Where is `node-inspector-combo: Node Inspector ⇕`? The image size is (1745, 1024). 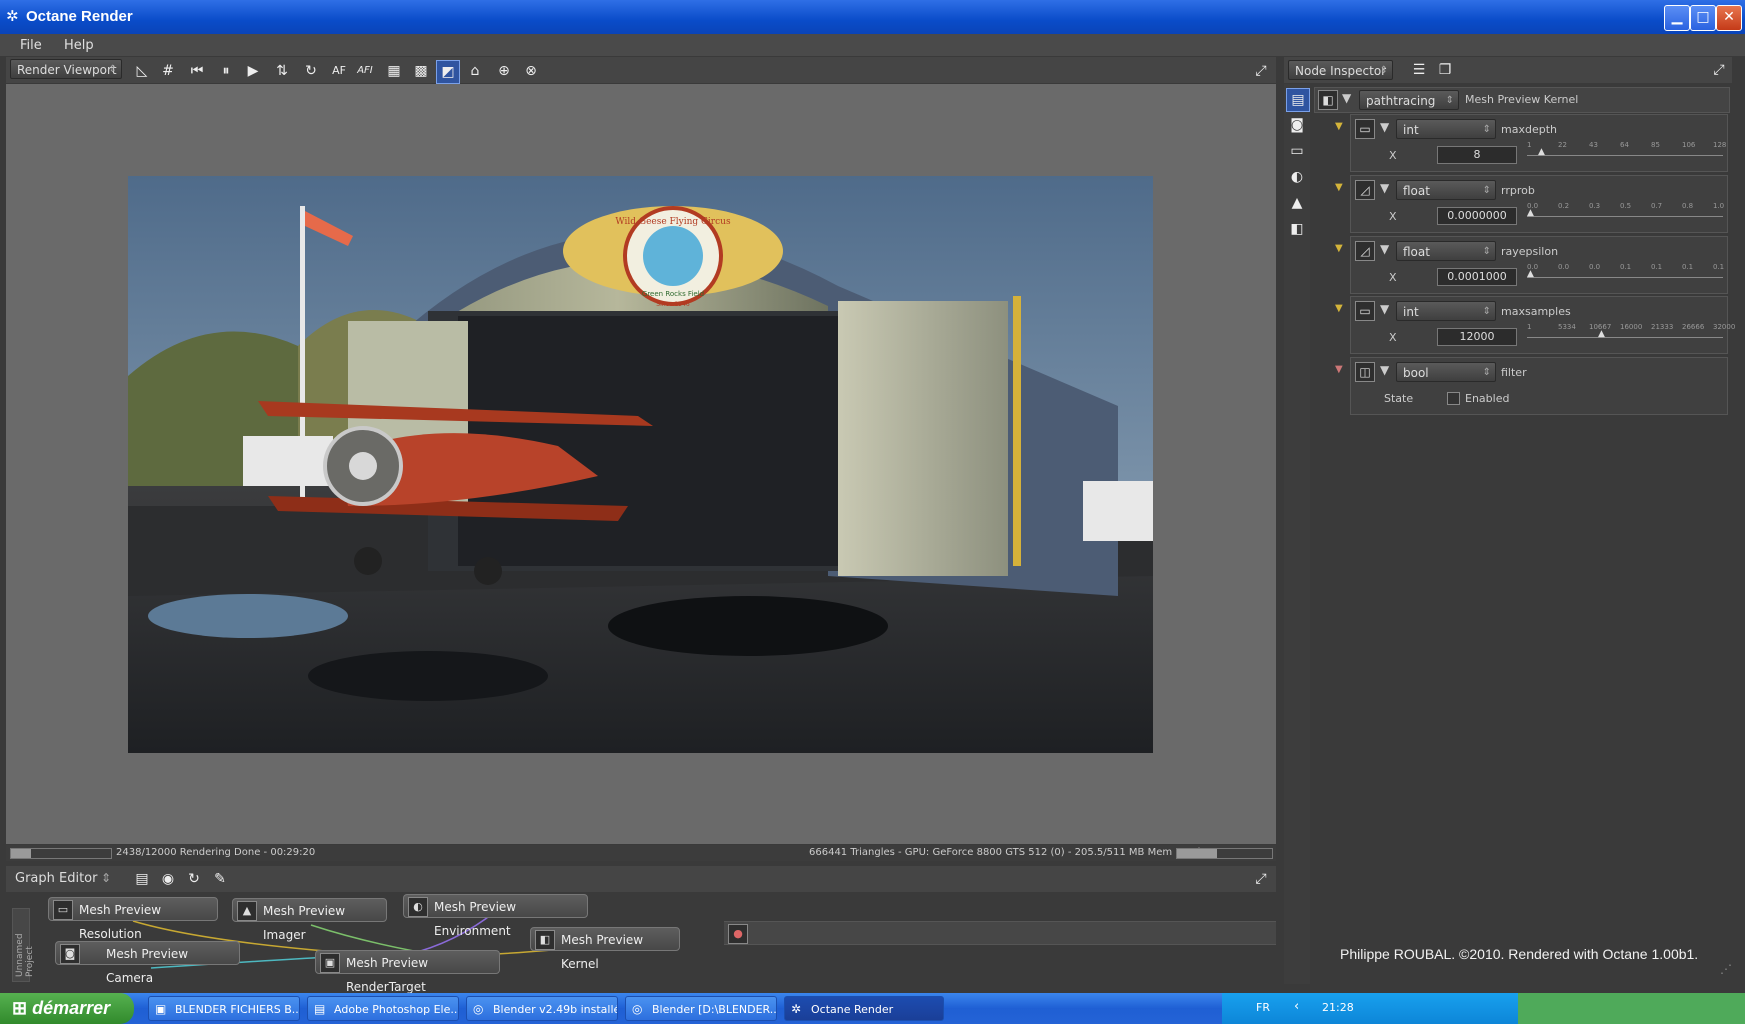 node-inspector-combo: Node Inspector ⇕ is located at coordinates (1340, 70).